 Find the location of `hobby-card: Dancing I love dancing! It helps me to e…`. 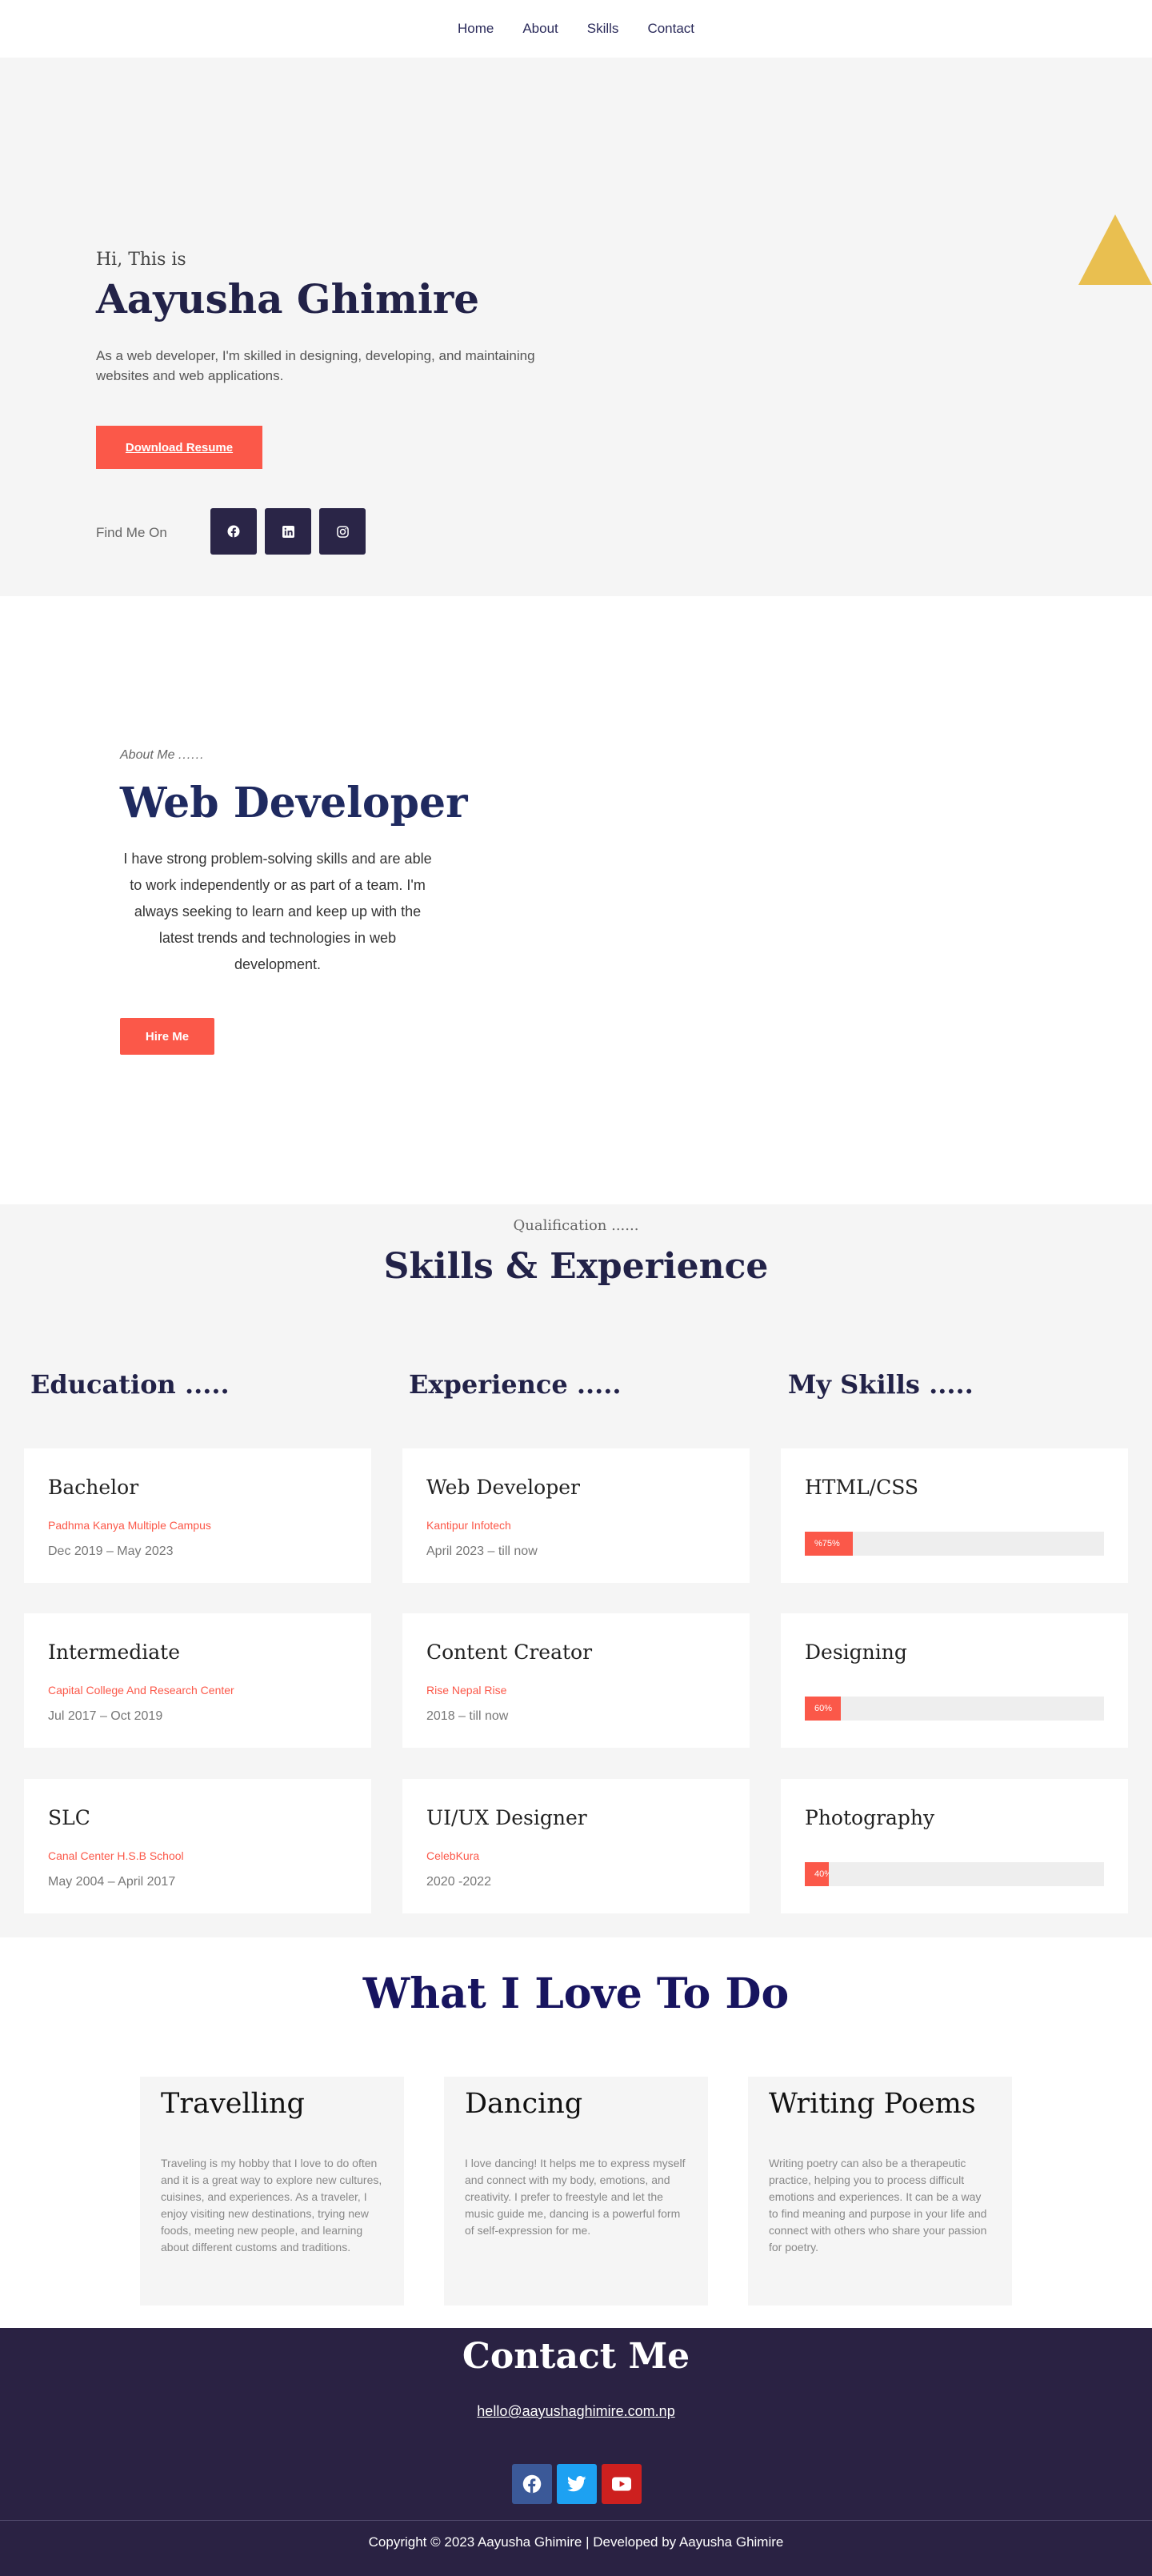

hobby-card: Dancing I love dancing! It helps me to e… is located at coordinates (576, 2191).